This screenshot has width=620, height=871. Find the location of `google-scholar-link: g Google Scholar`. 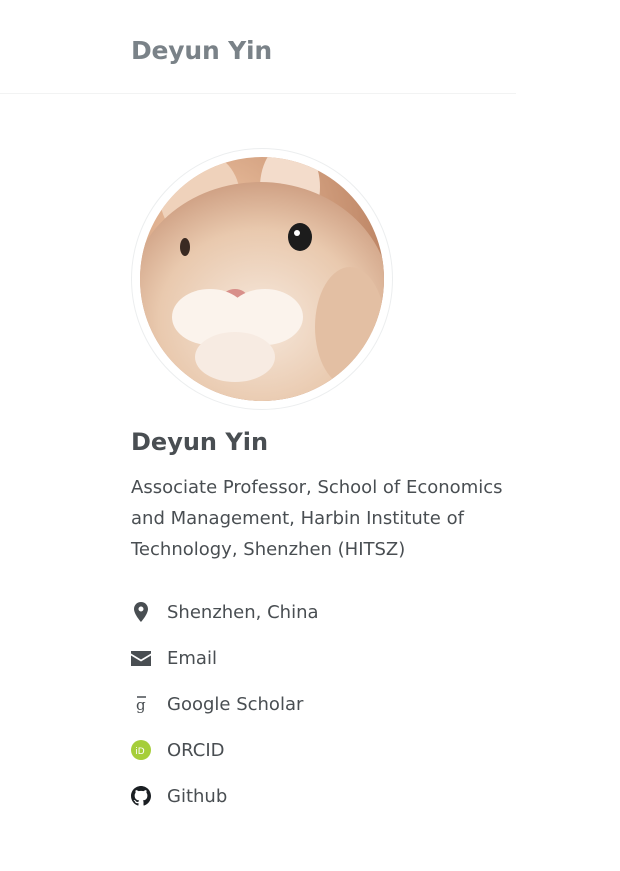

google-scholar-link: g Google Scholar is located at coordinates (217, 704).